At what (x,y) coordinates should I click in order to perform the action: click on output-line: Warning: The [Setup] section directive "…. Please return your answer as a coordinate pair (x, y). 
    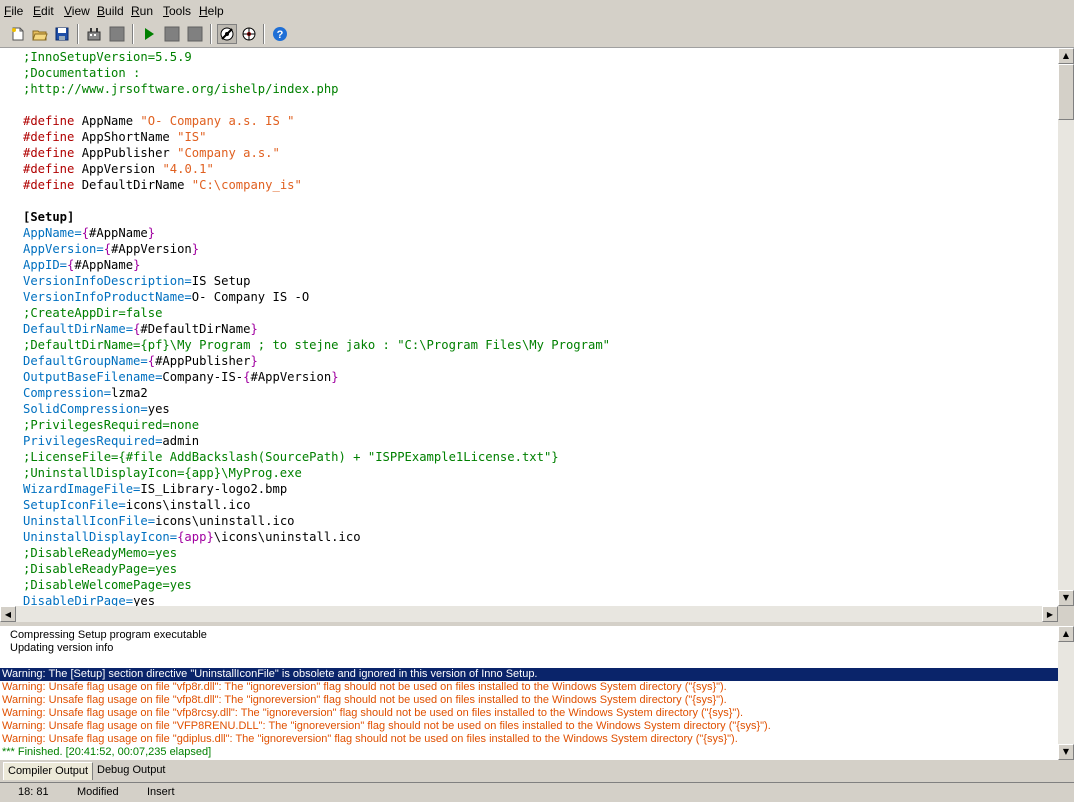
    Looking at the image, I should click on (529, 674).